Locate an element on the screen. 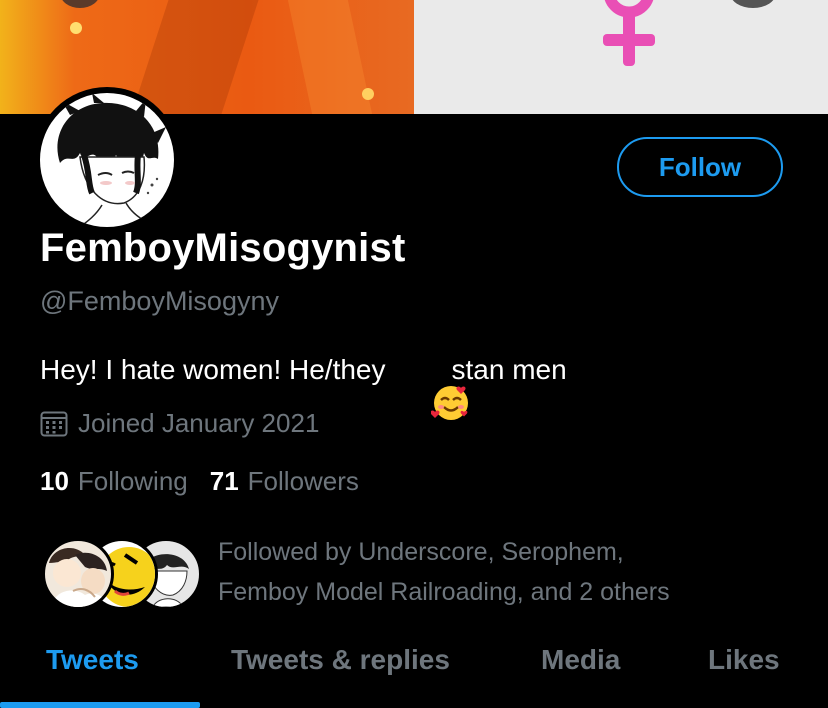 Image resolution: width=828 pixels, height=708 pixels. followed-by-line: Followed by Underscore, Serophem, is located at coordinates (421, 552).